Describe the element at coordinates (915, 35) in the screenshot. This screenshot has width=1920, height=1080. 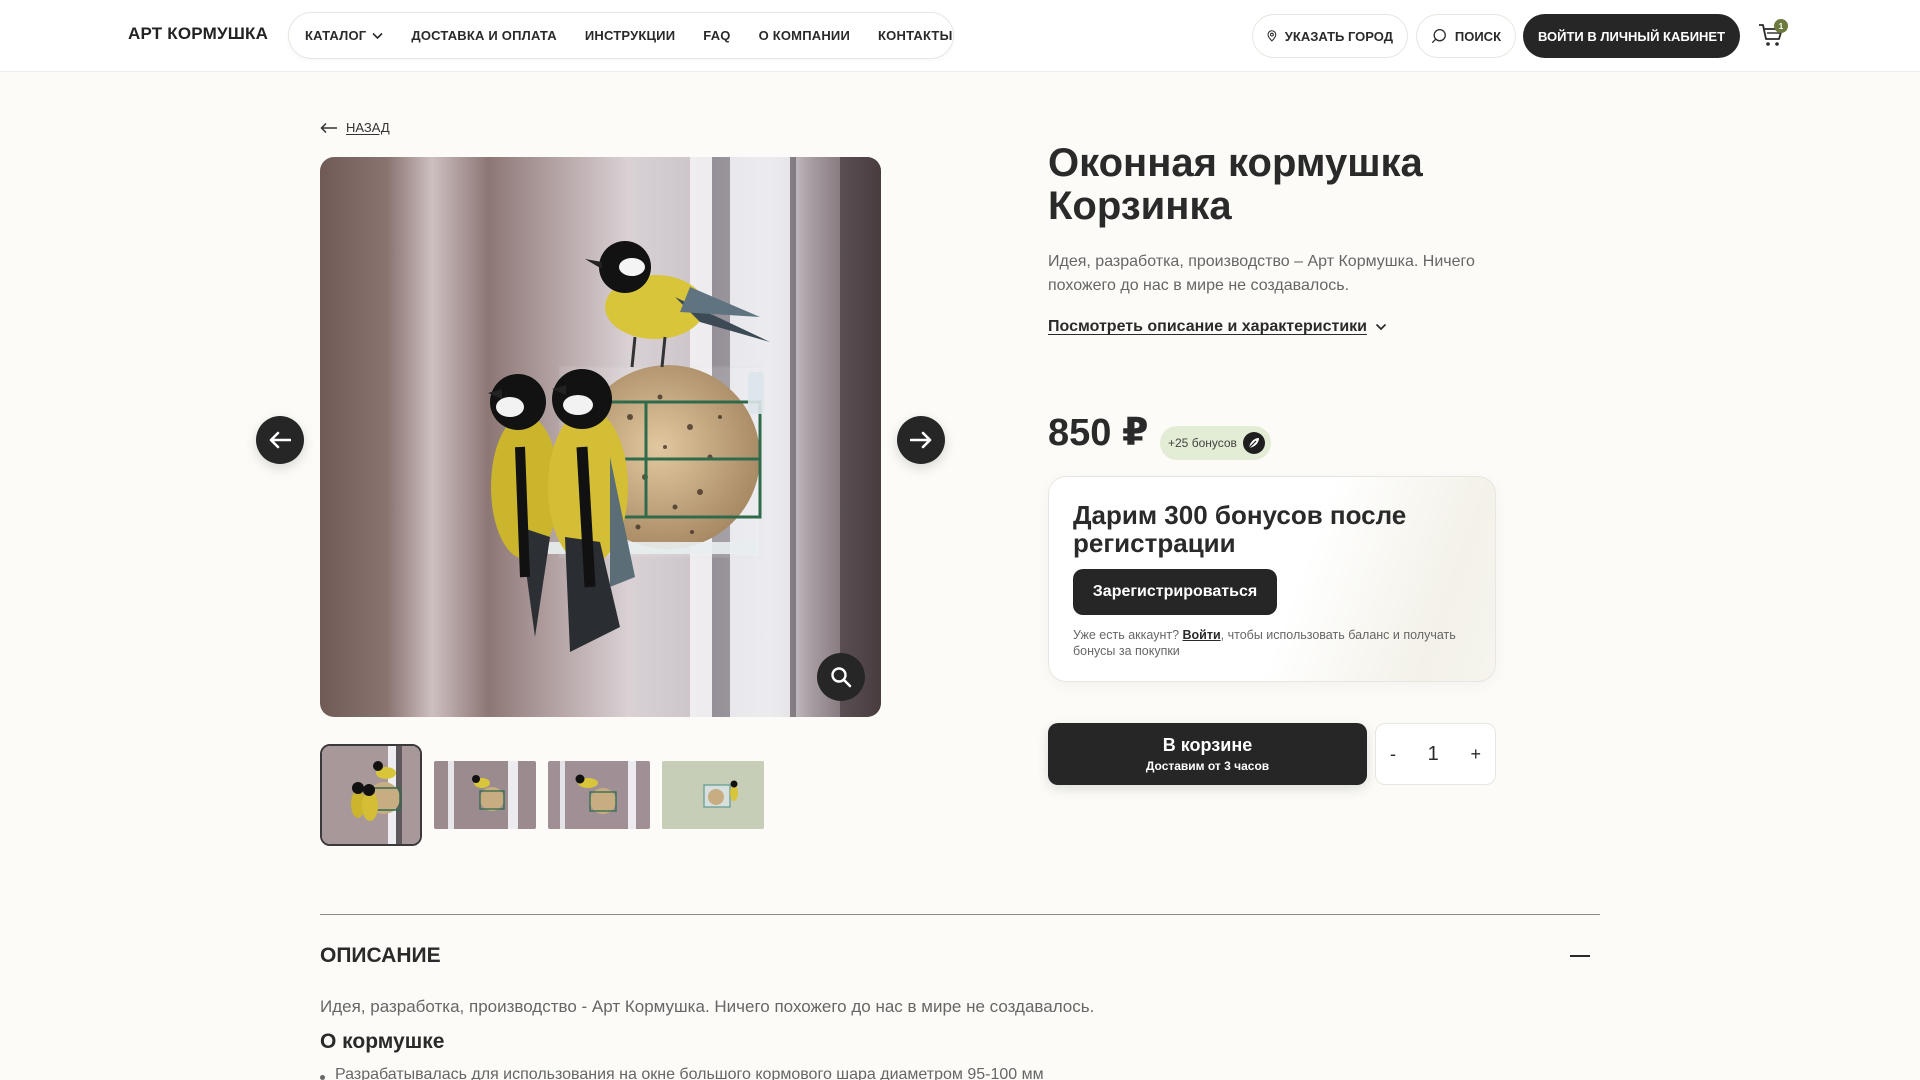
I see `nav-item-contacts: КОНТАКТЫ` at that location.